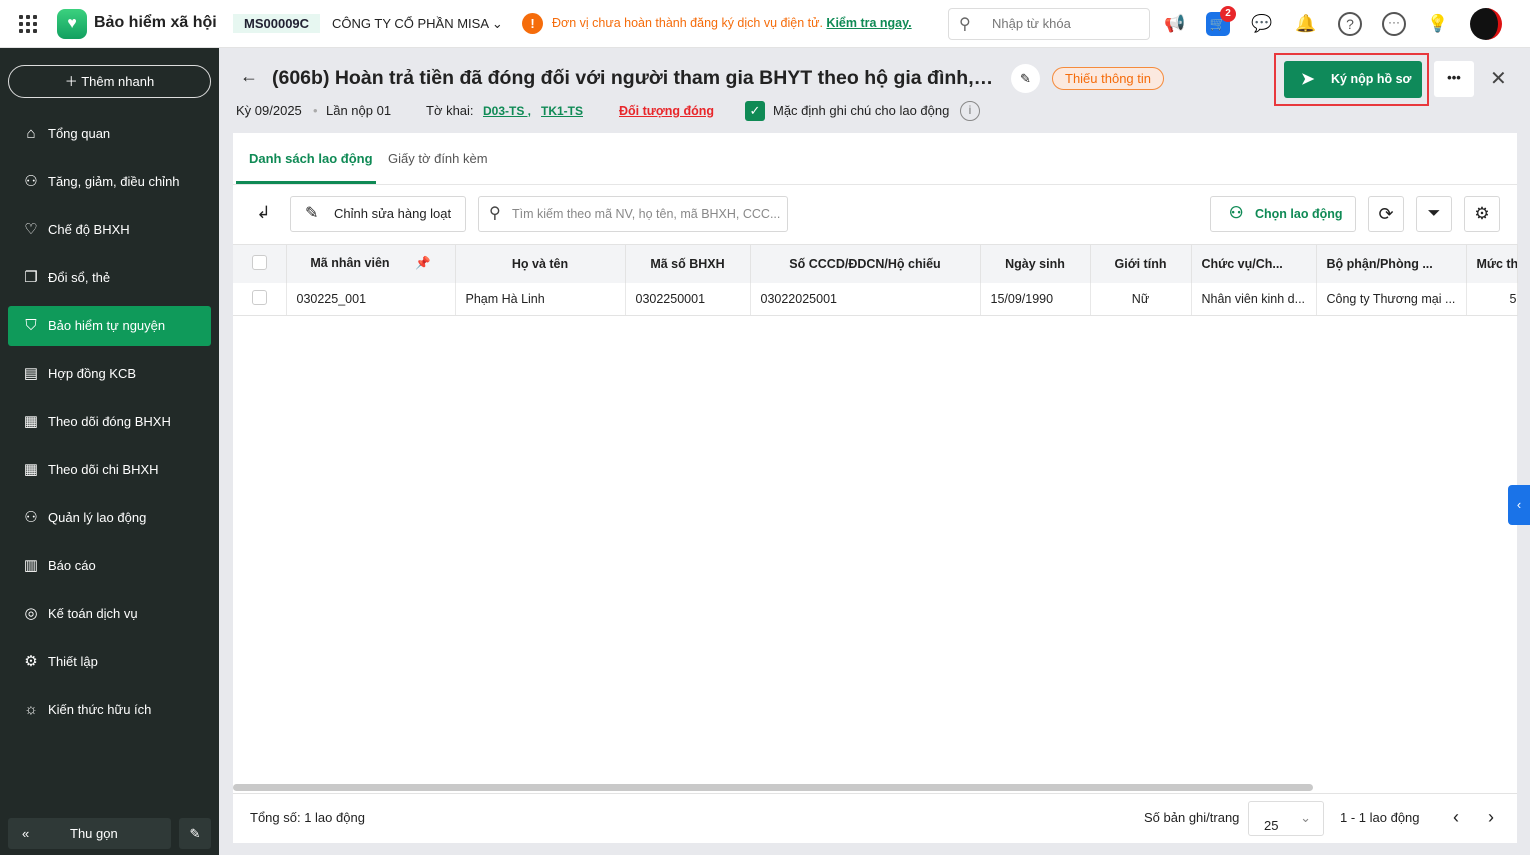  I want to click on horizontal-scrollbar, so click(773, 787).